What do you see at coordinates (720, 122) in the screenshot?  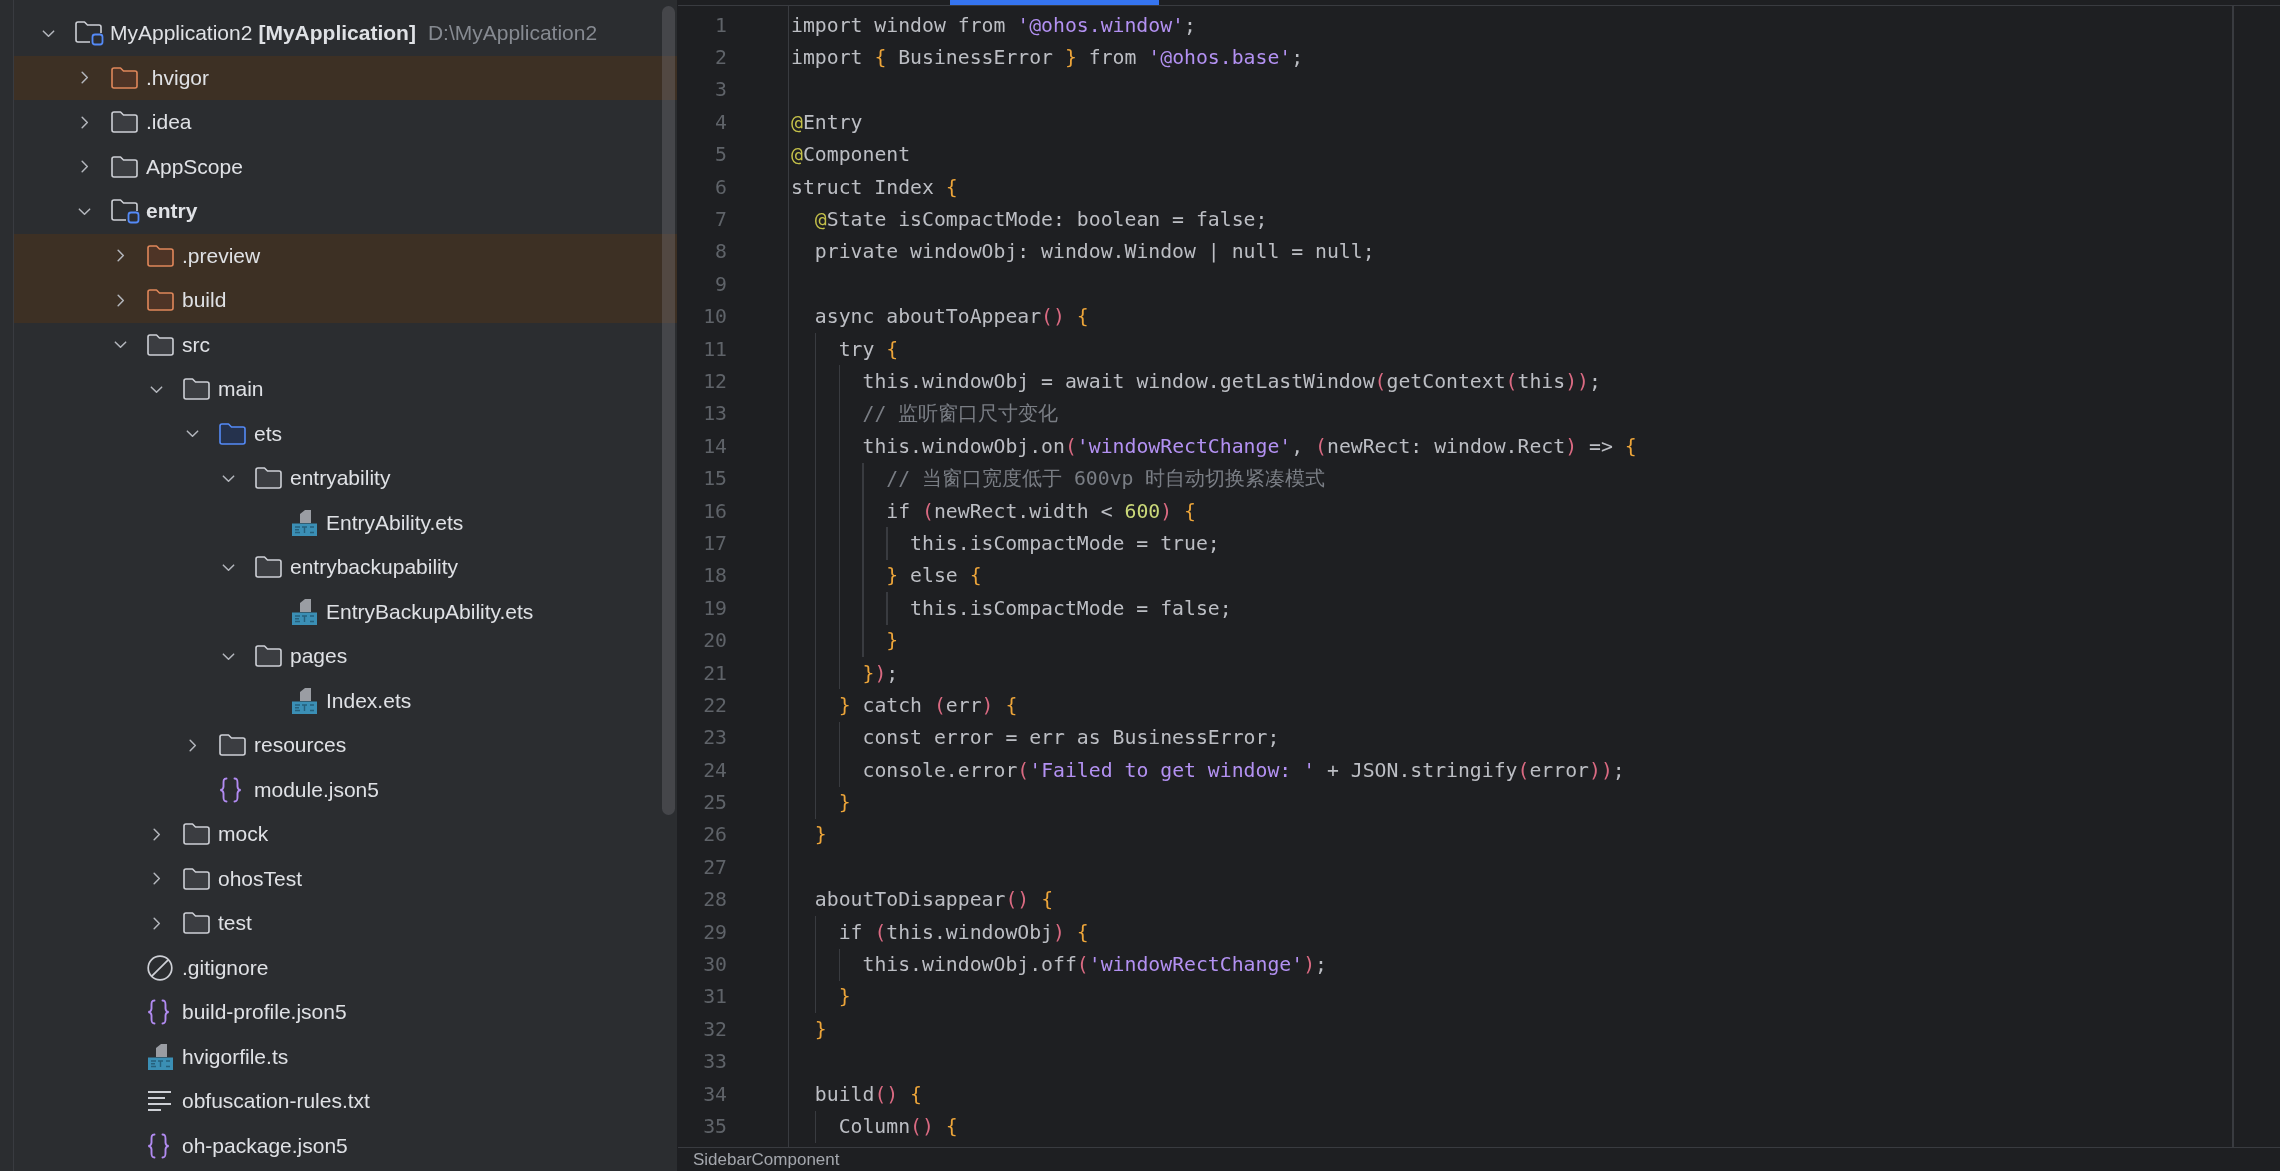 I see `line-number: 4` at bounding box center [720, 122].